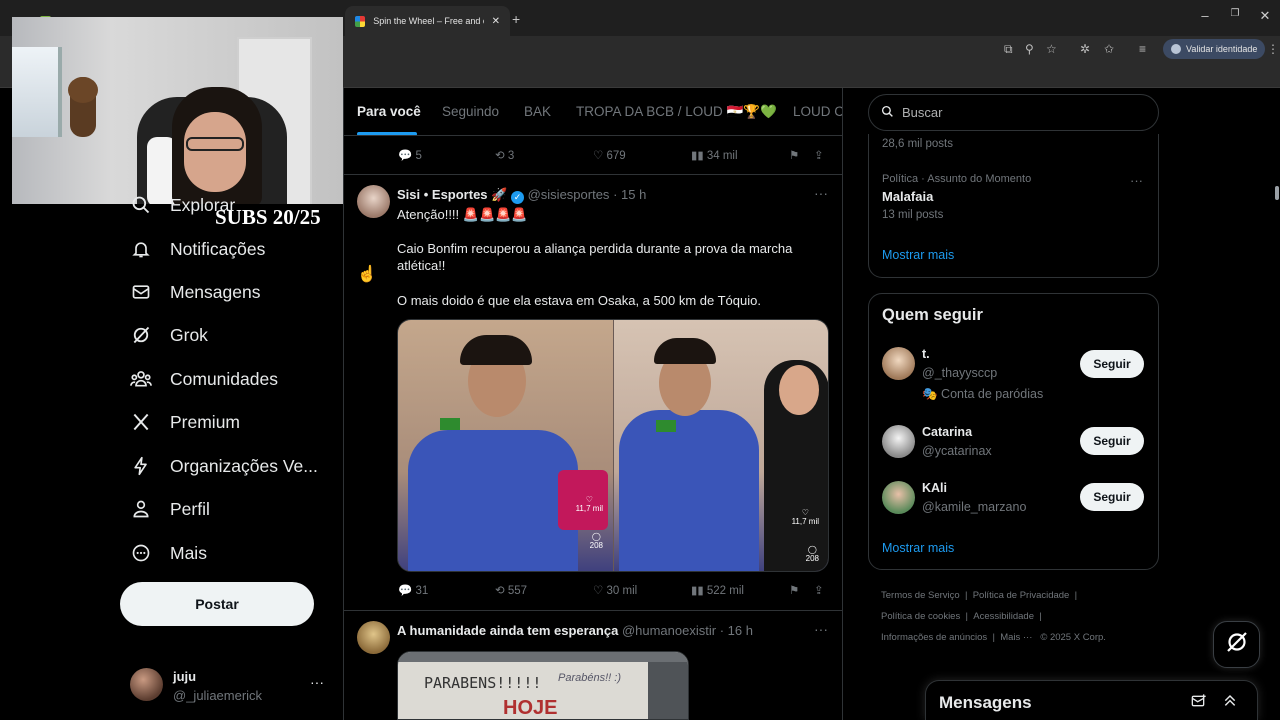 The height and width of the screenshot is (720, 1280). What do you see at coordinates (1003, 616) in the screenshot?
I see `footer-accessibility-link: Acessibilidade` at bounding box center [1003, 616].